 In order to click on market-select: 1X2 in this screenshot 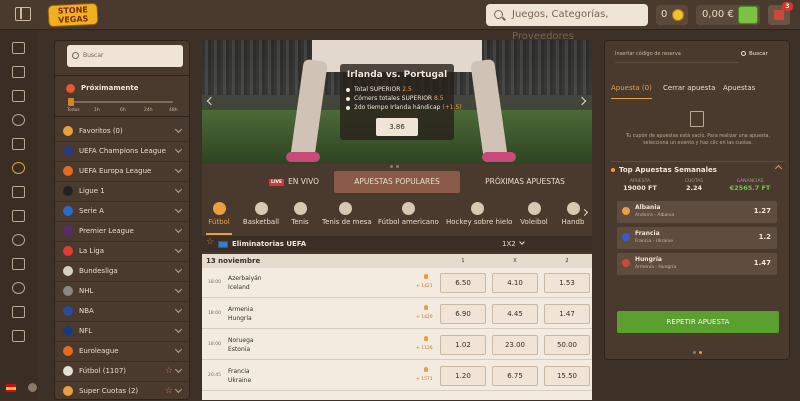, I will do `click(513, 244)`.